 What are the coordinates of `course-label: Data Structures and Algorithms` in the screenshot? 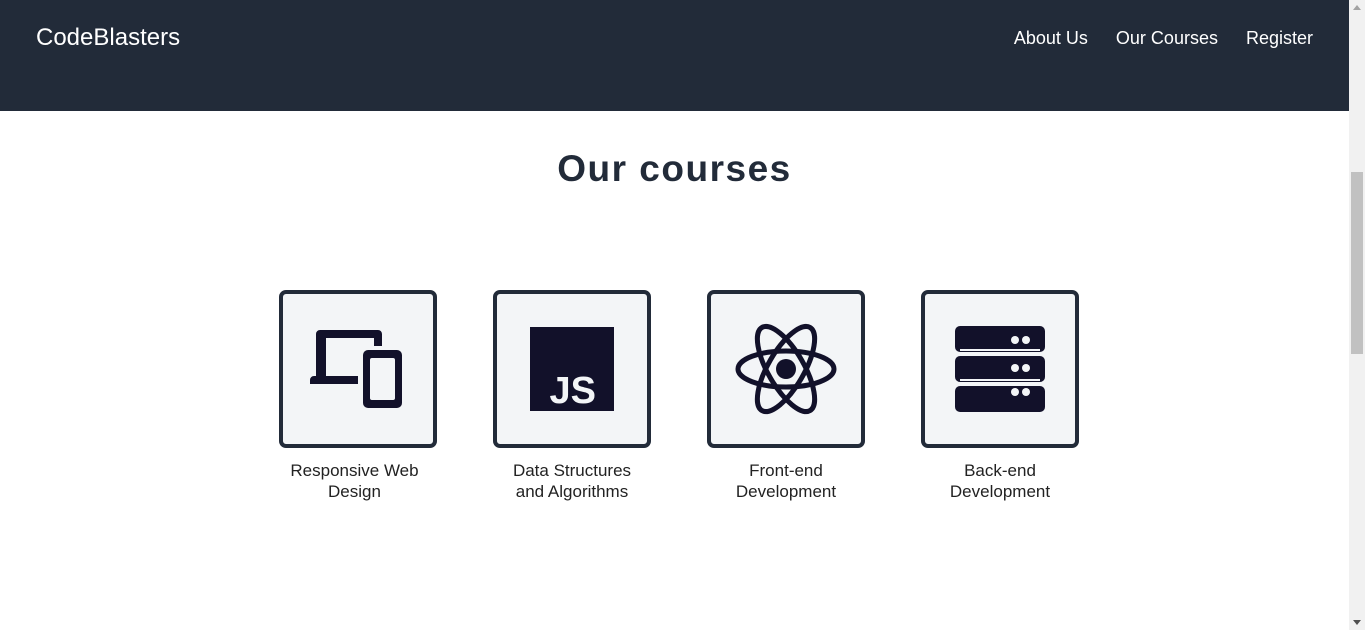 It's located at (572, 481).